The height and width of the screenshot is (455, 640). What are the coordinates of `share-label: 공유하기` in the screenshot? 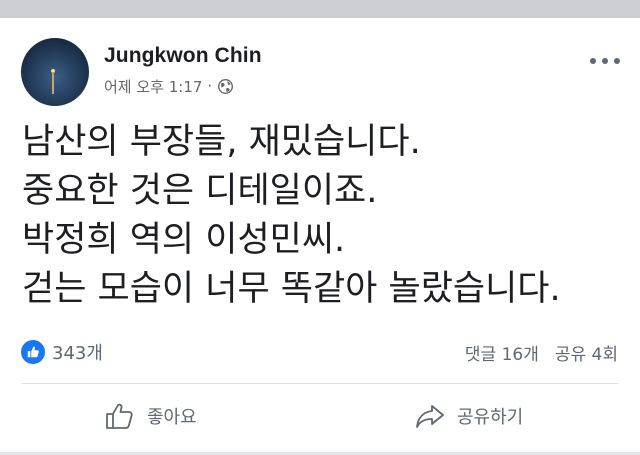 It's located at (490, 417).